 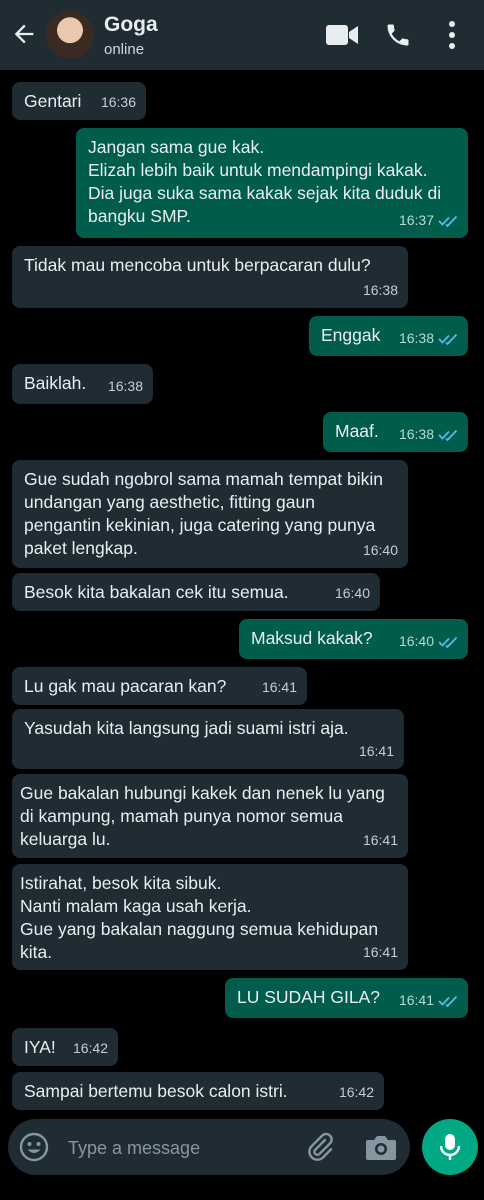 I want to click on message-time: 16:36, so click(x=118, y=102).